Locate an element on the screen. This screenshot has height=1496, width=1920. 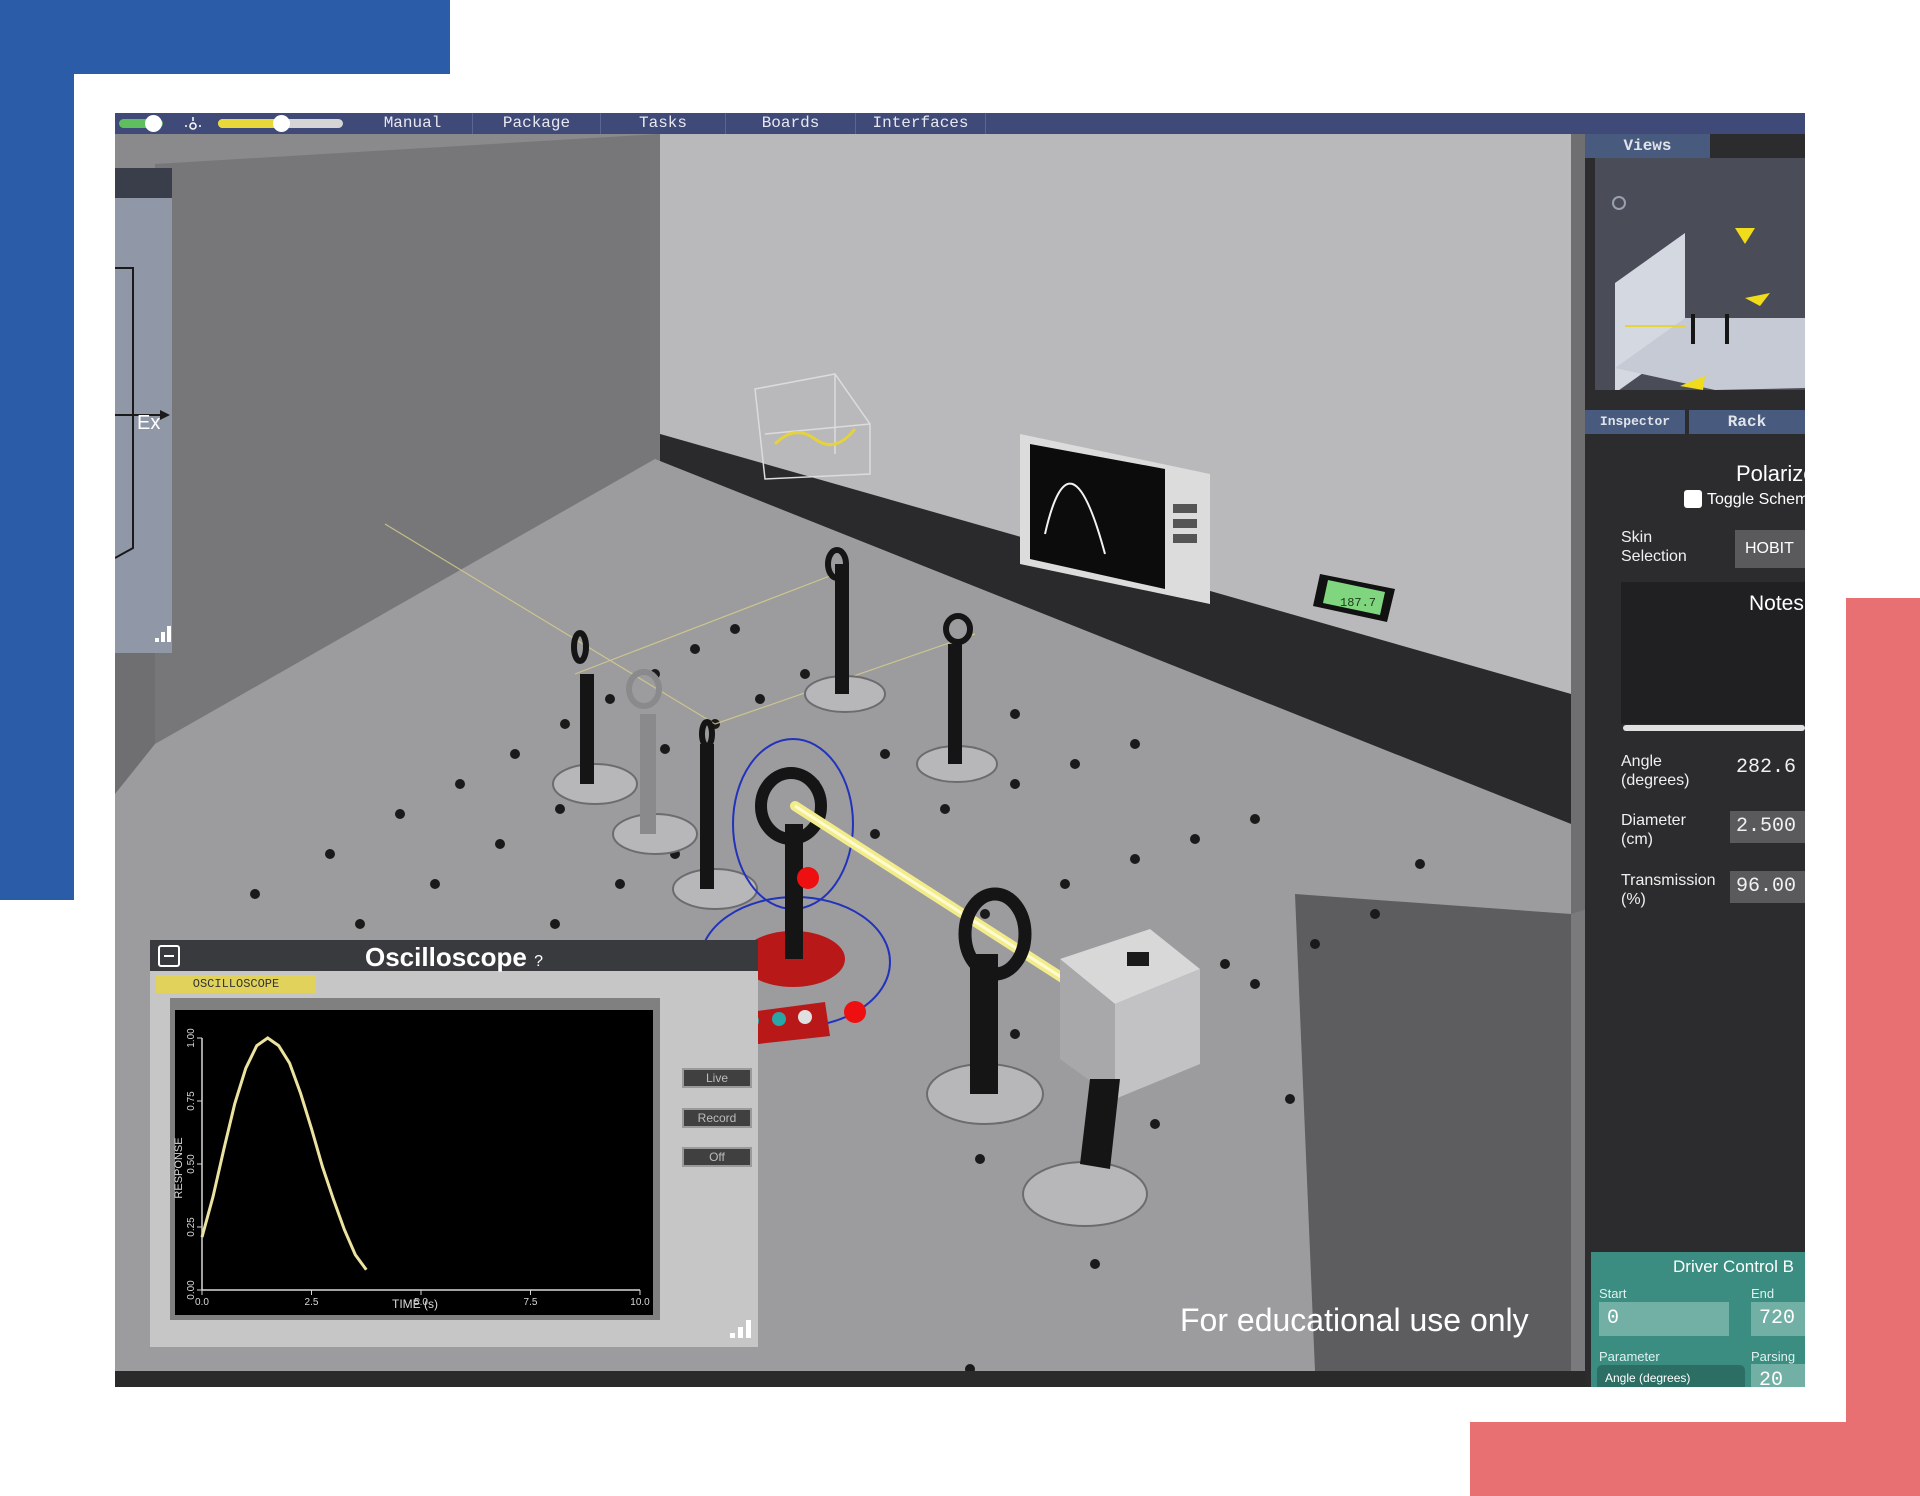
x-tick-label: 2.5 is located at coordinates (312, 1302).